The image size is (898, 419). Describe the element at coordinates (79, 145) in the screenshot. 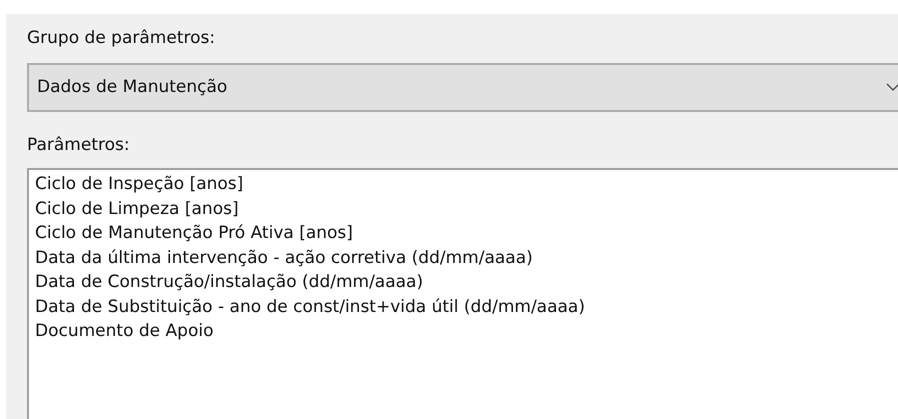

I see `params-label: Parâmetros:` at that location.